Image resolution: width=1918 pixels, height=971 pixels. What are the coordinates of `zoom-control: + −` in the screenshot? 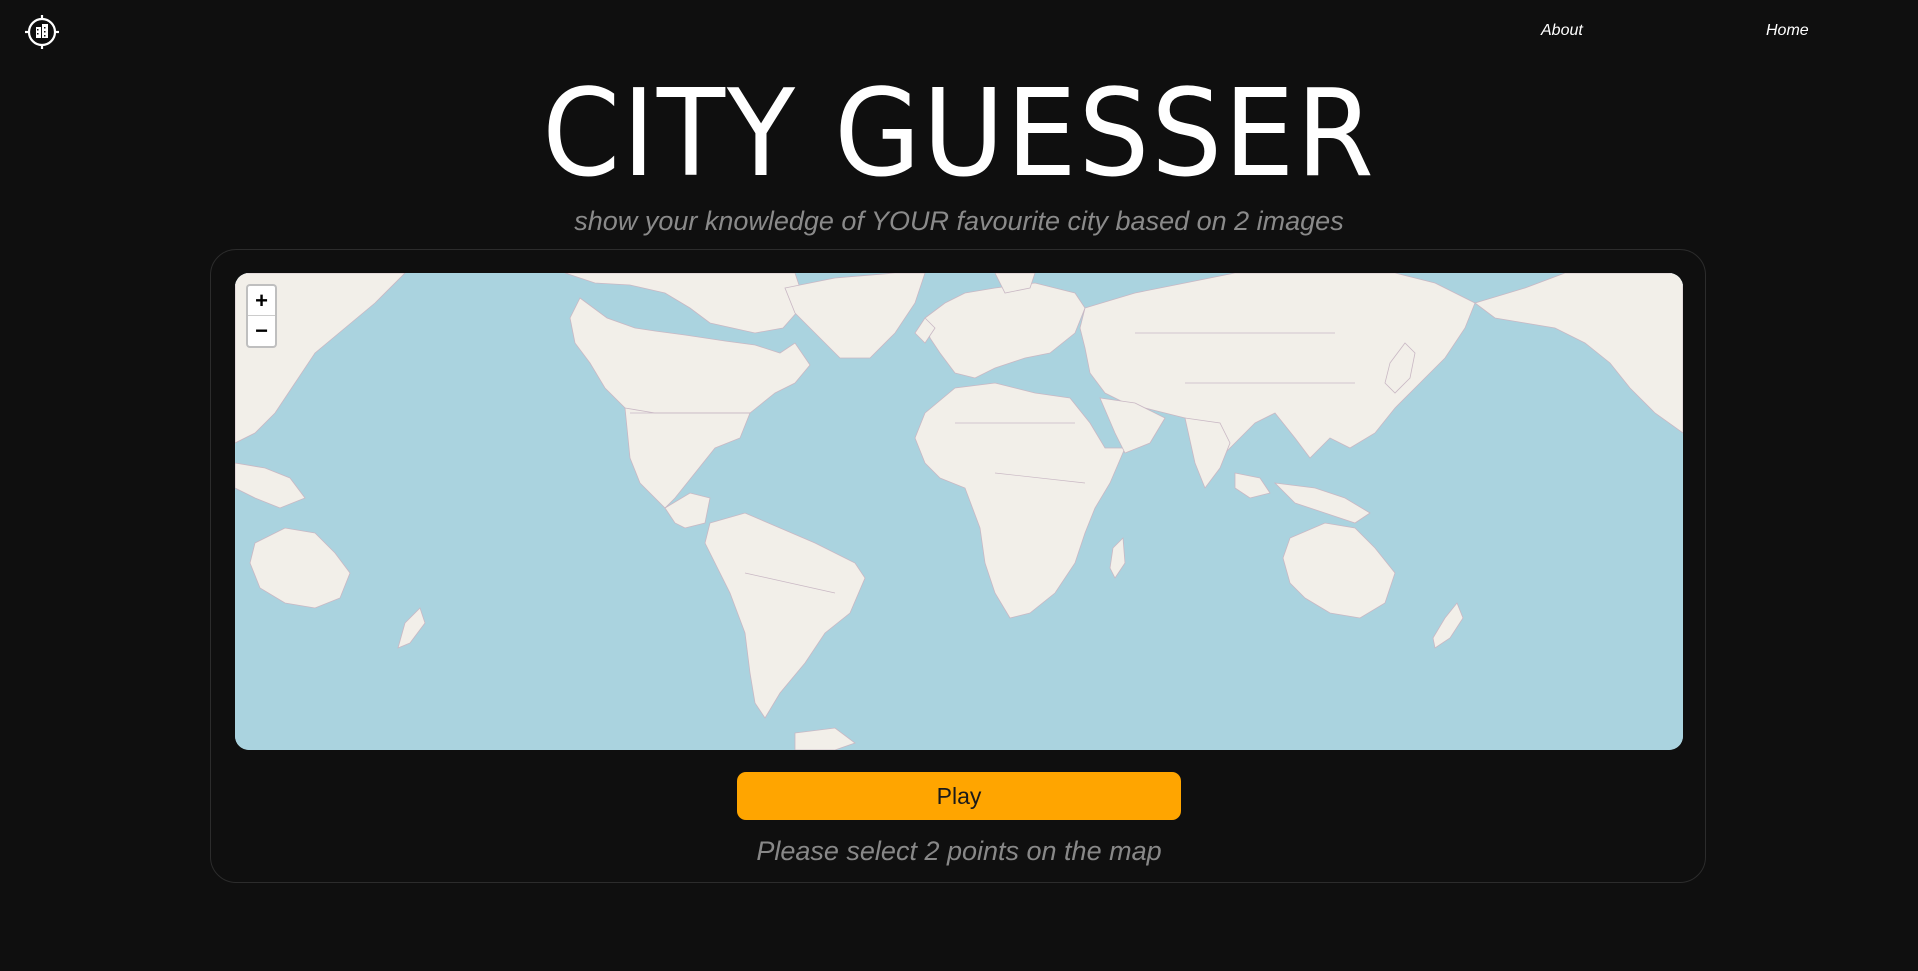 It's located at (261, 316).